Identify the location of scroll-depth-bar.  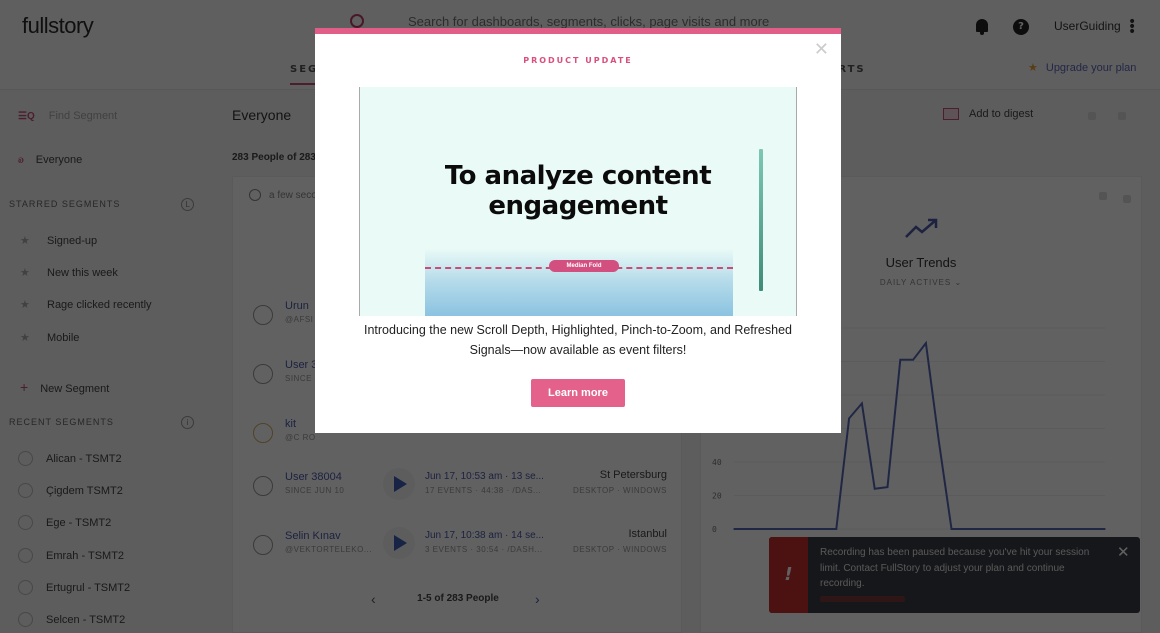
(761, 220).